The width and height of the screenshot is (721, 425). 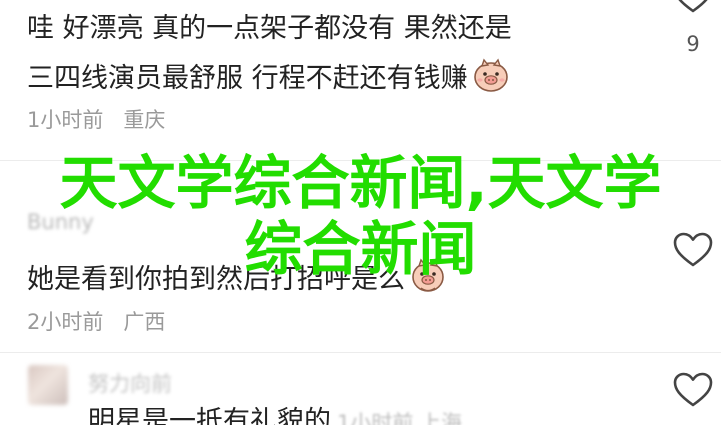 I want to click on comment-text-line: 她是看到你拍到然后打招呼是么, so click(x=237, y=280).